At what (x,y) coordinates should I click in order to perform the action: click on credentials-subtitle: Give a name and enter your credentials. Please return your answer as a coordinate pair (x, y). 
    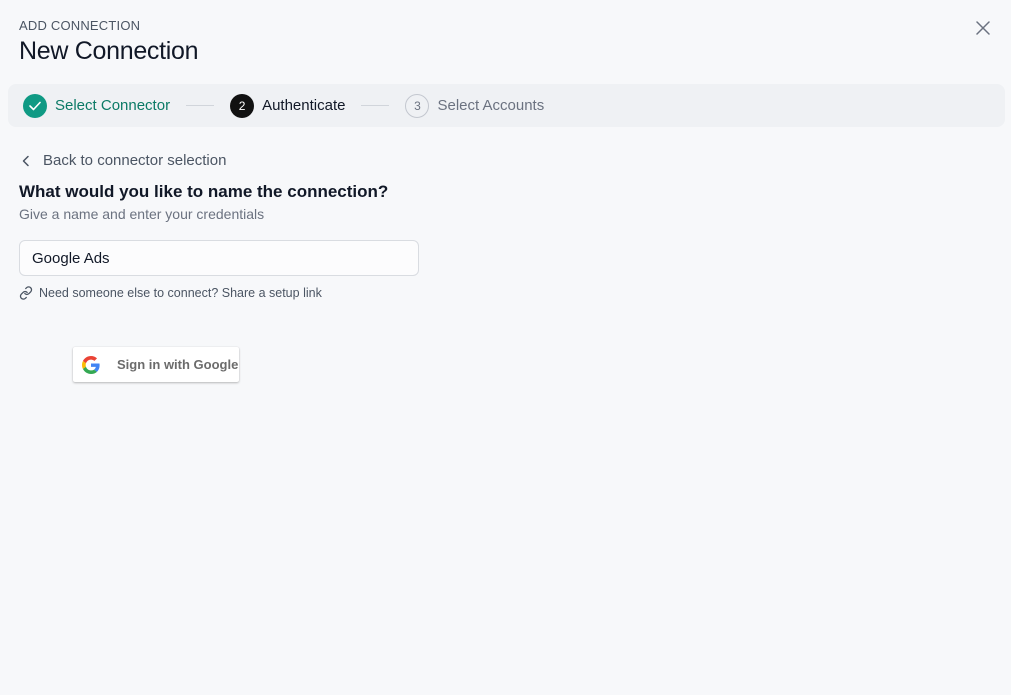
    Looking at the image, I should click on (142, 214).